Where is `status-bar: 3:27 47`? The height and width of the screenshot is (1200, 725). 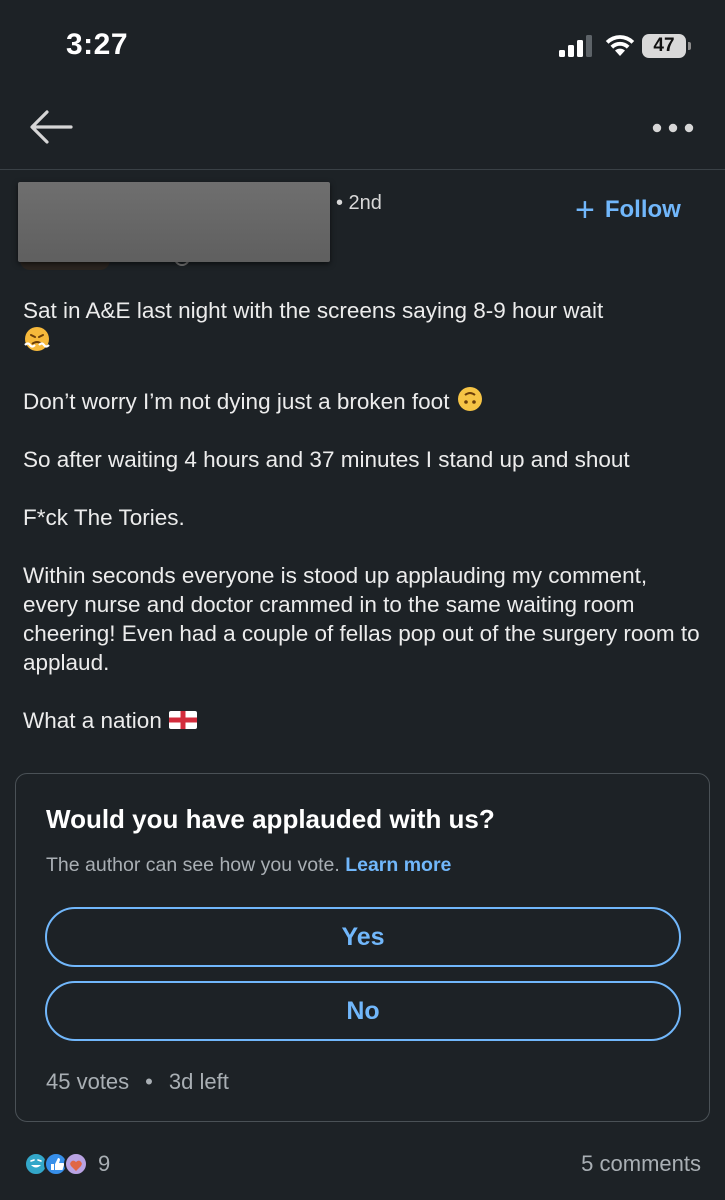
status-bar: 3:27 47 is located at coordinates (362, 45).